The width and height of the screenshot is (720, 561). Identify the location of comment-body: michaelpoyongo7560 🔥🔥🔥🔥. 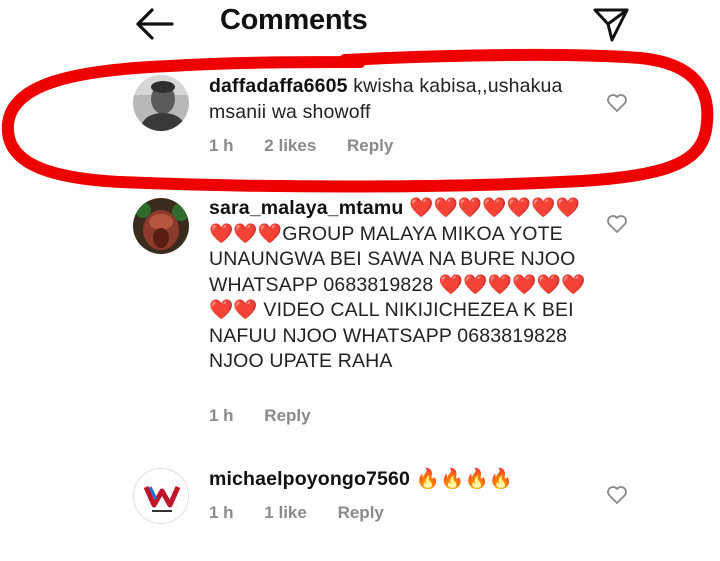
(404, 480).